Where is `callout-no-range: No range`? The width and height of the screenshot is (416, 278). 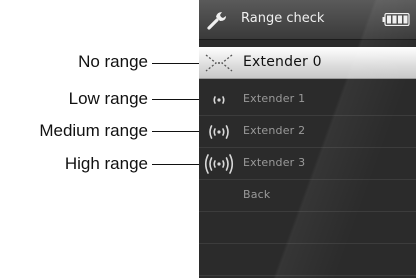
callout-no-range: No range is located at coordinates (113, 61).